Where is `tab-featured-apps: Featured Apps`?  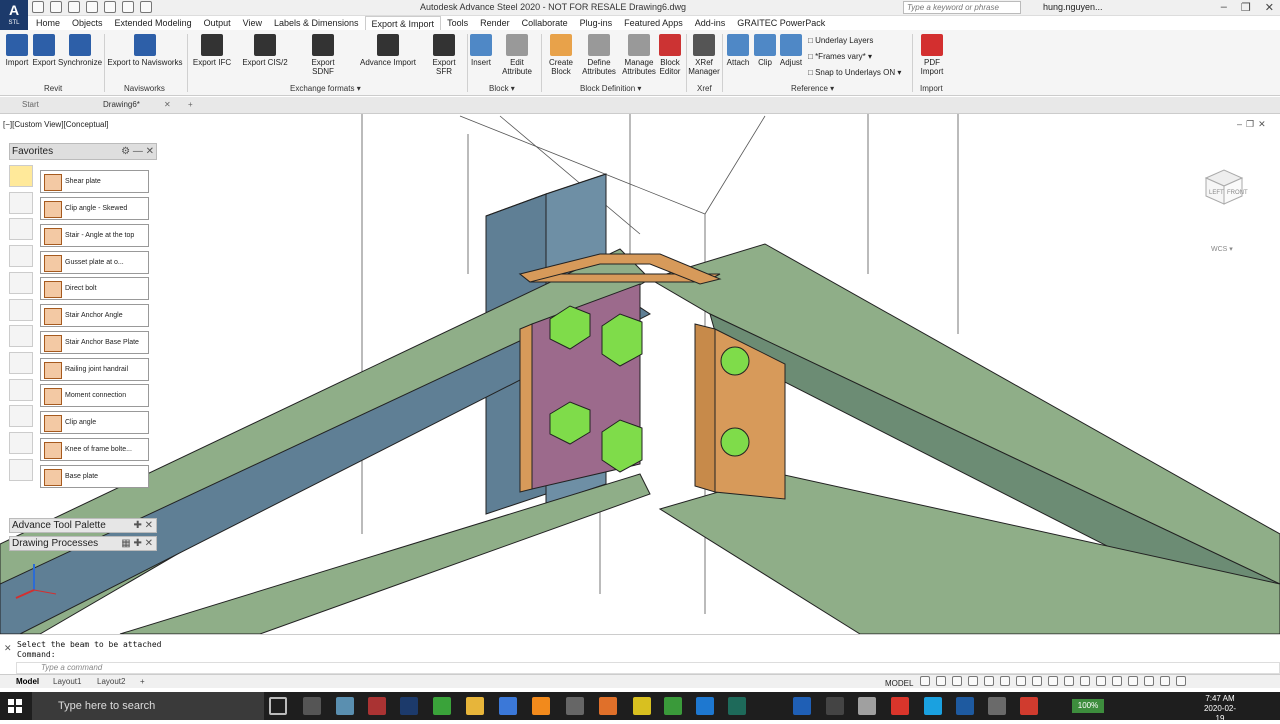
tab-featured-apps: Featured Apps is located at coordinates (653, 23).